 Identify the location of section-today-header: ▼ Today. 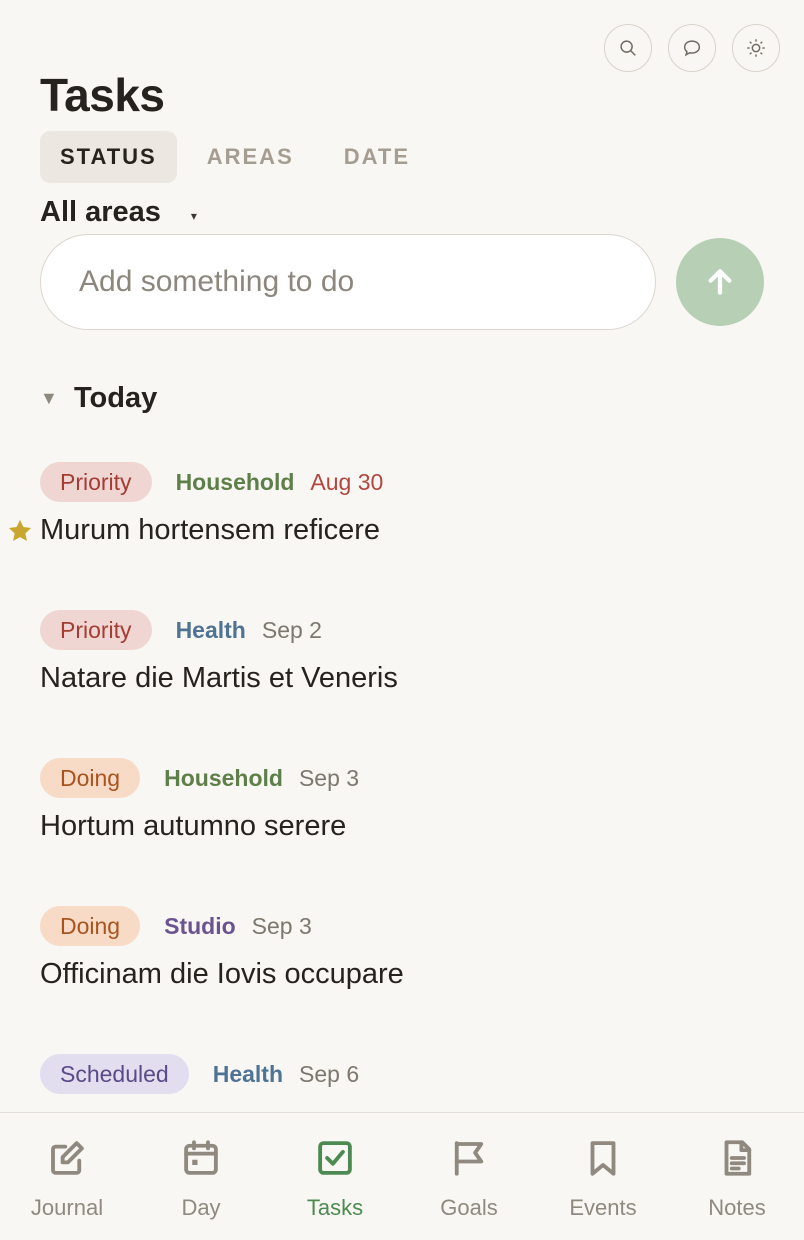
(98, 398).